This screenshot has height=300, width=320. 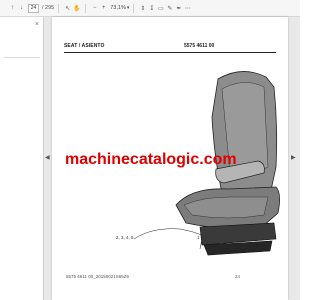 What do you see at coordinates (142, 8) in the screenshot?
I see `fit-page-icon: ⇕` at bounding box center [142, 8].